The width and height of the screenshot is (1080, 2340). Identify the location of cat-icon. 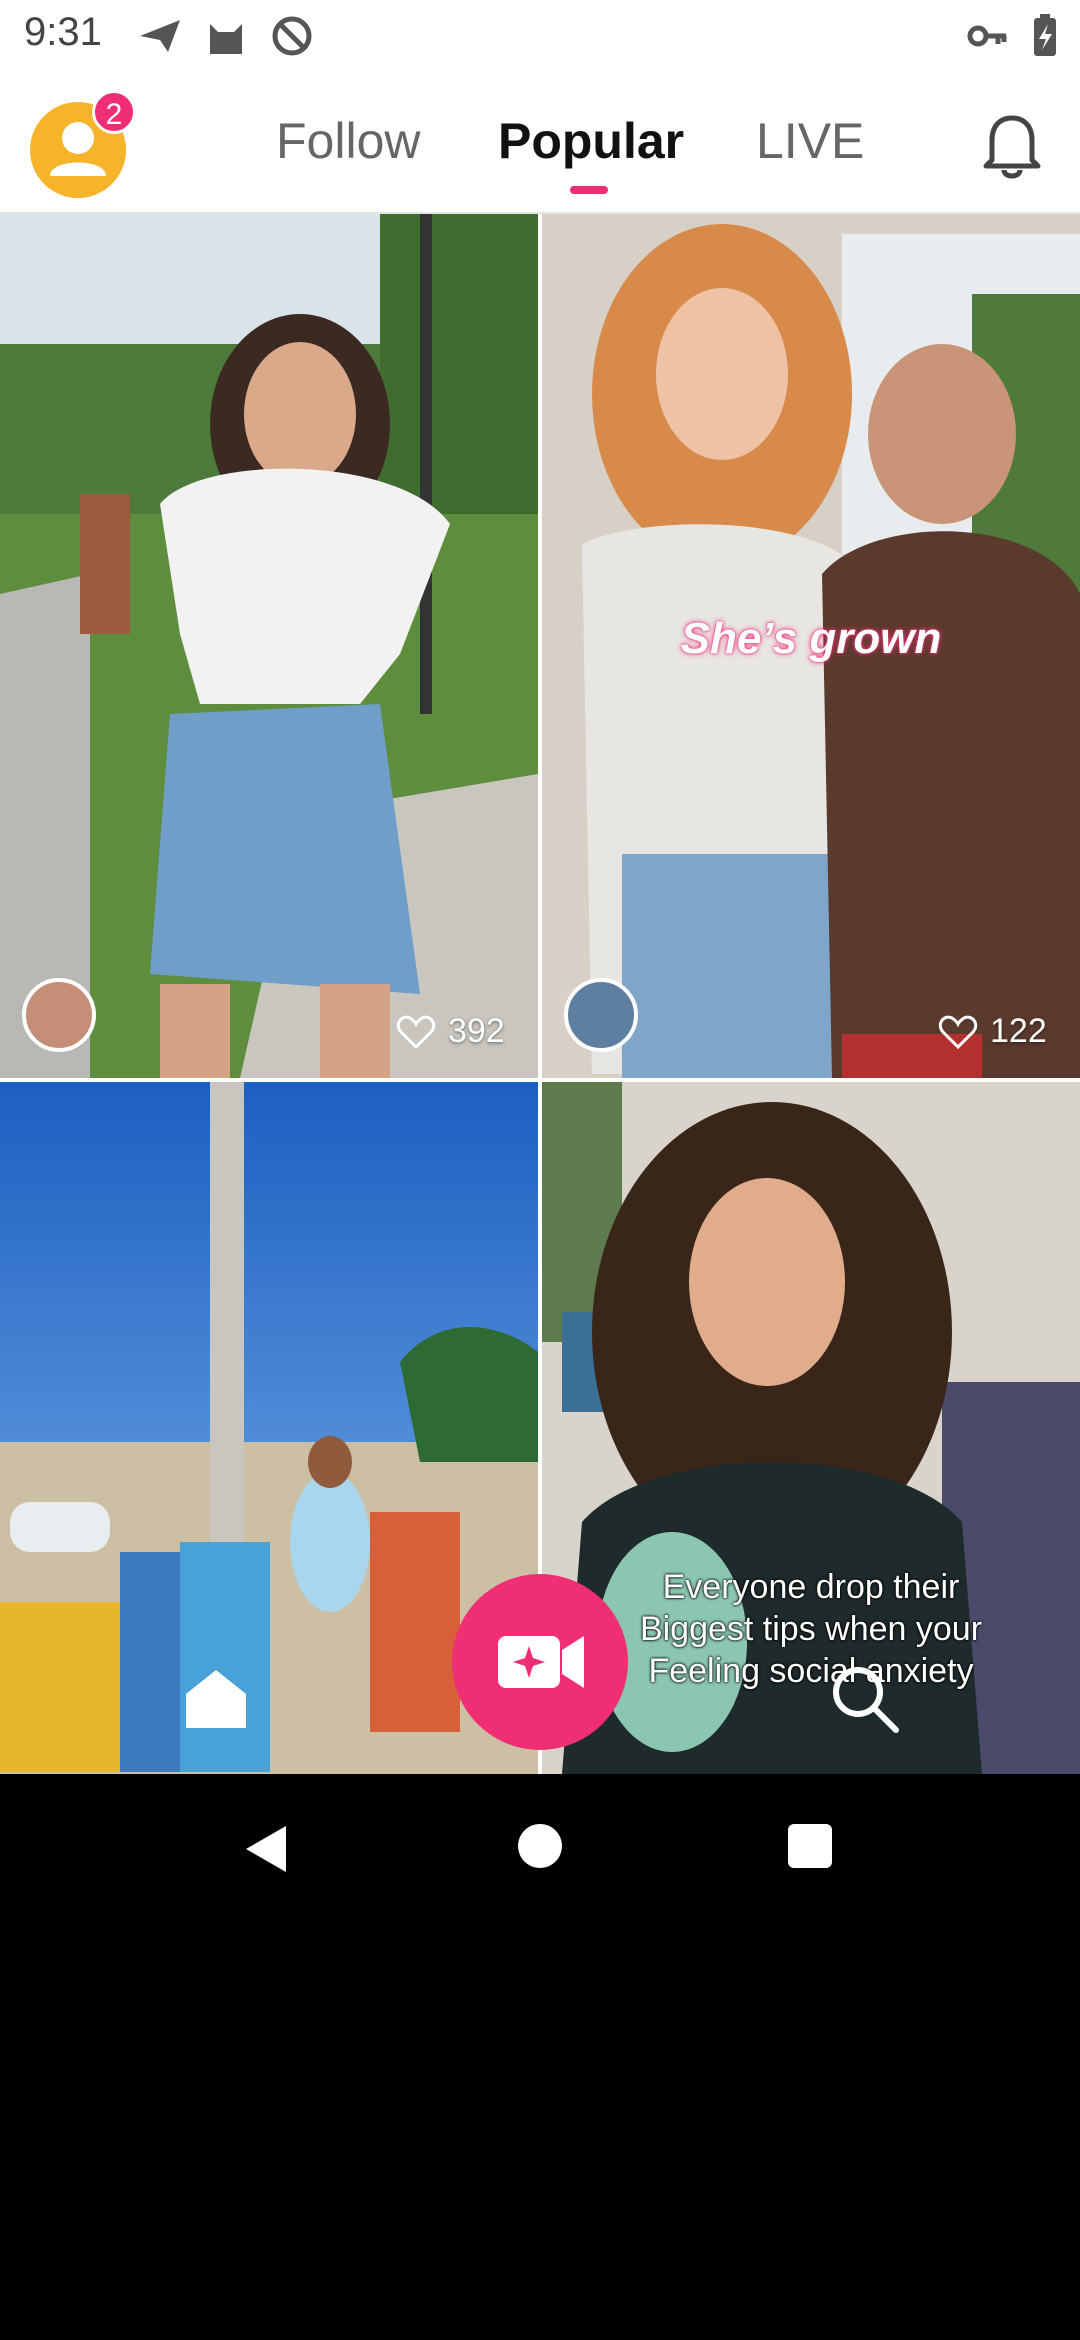
(226, 39).